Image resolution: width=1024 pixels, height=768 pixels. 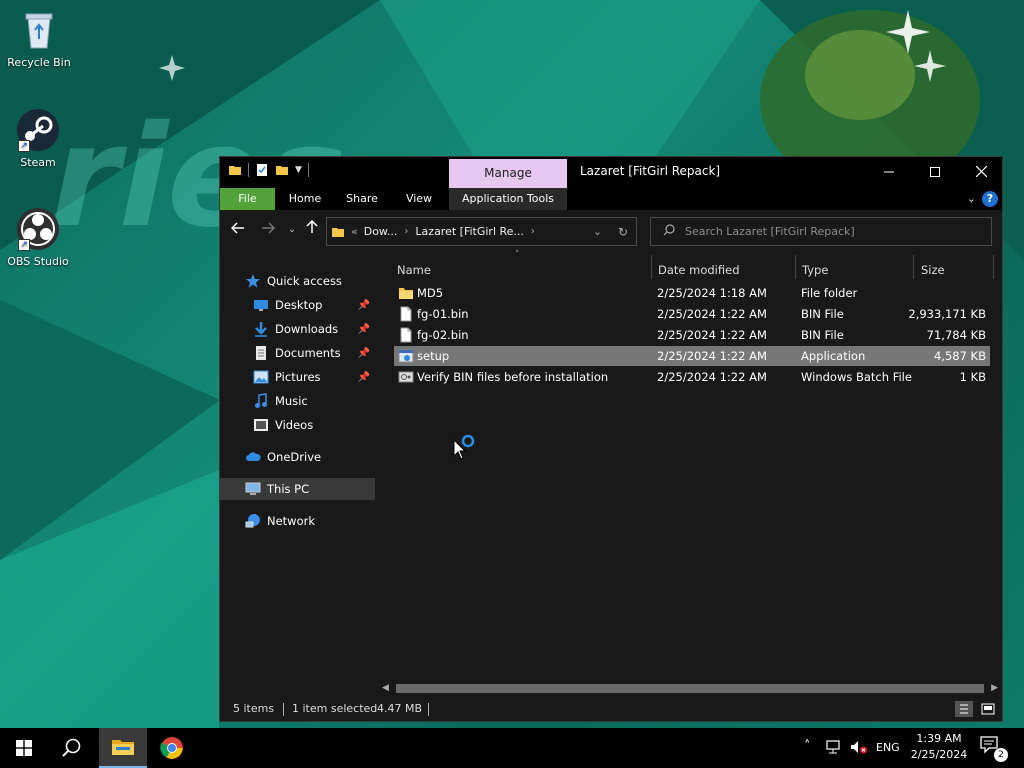 I want to click on details-view-button, so click(x=964, y=709).